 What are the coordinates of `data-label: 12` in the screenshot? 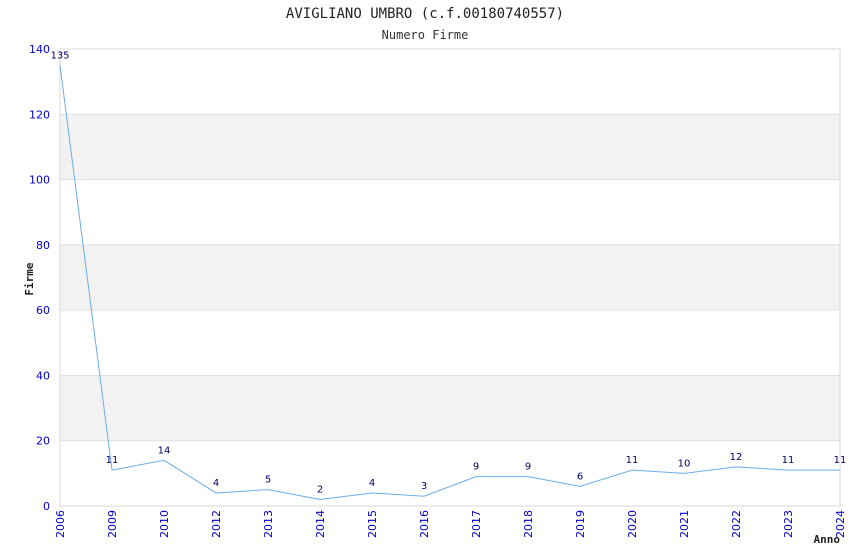 It's located at (736, 457).